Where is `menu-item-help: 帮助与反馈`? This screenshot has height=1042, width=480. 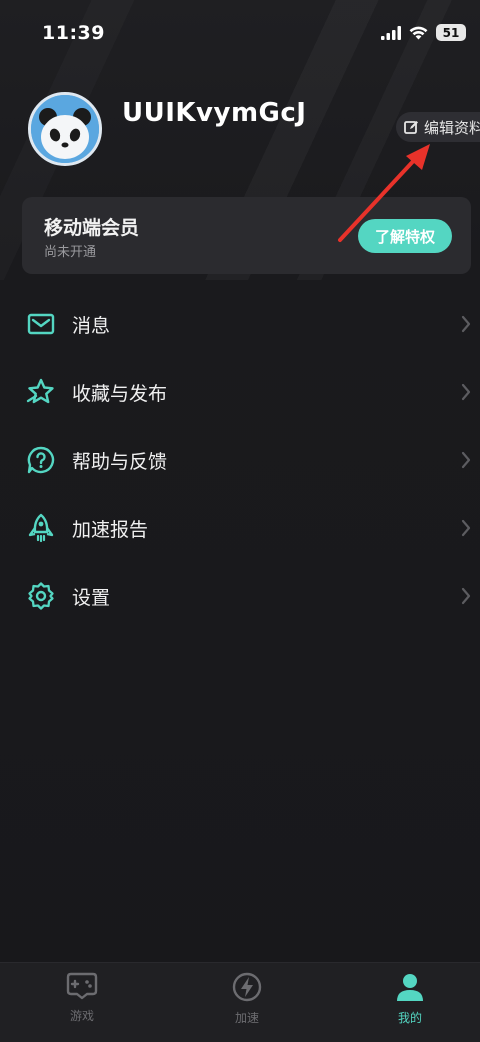 menu-item-help: 帮助与反馈 is located at coordinates (240, 460).